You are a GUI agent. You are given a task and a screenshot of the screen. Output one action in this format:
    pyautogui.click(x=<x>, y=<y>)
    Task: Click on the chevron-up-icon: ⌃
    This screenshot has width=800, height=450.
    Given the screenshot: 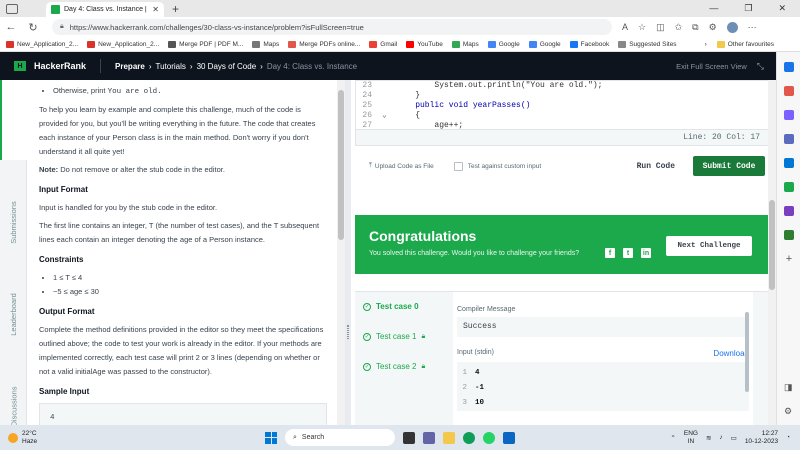 What is the action you would take?
    pyautogui.click(x=672, y=438)
    